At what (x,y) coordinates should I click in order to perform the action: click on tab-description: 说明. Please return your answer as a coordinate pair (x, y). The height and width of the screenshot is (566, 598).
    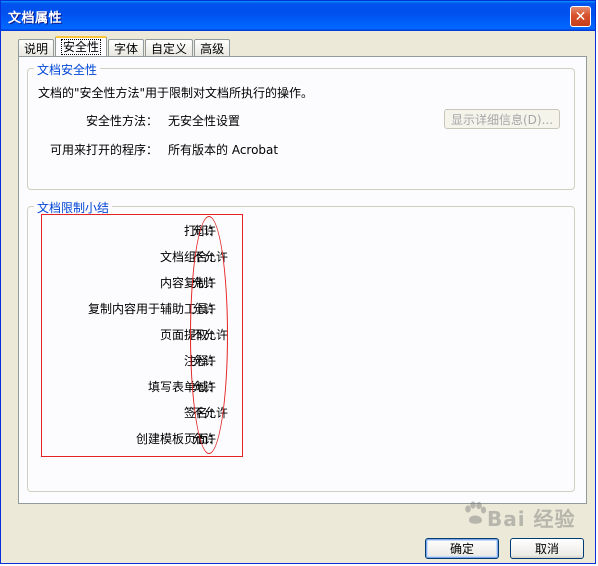
    Looking at the image, I should click on (36, 48).